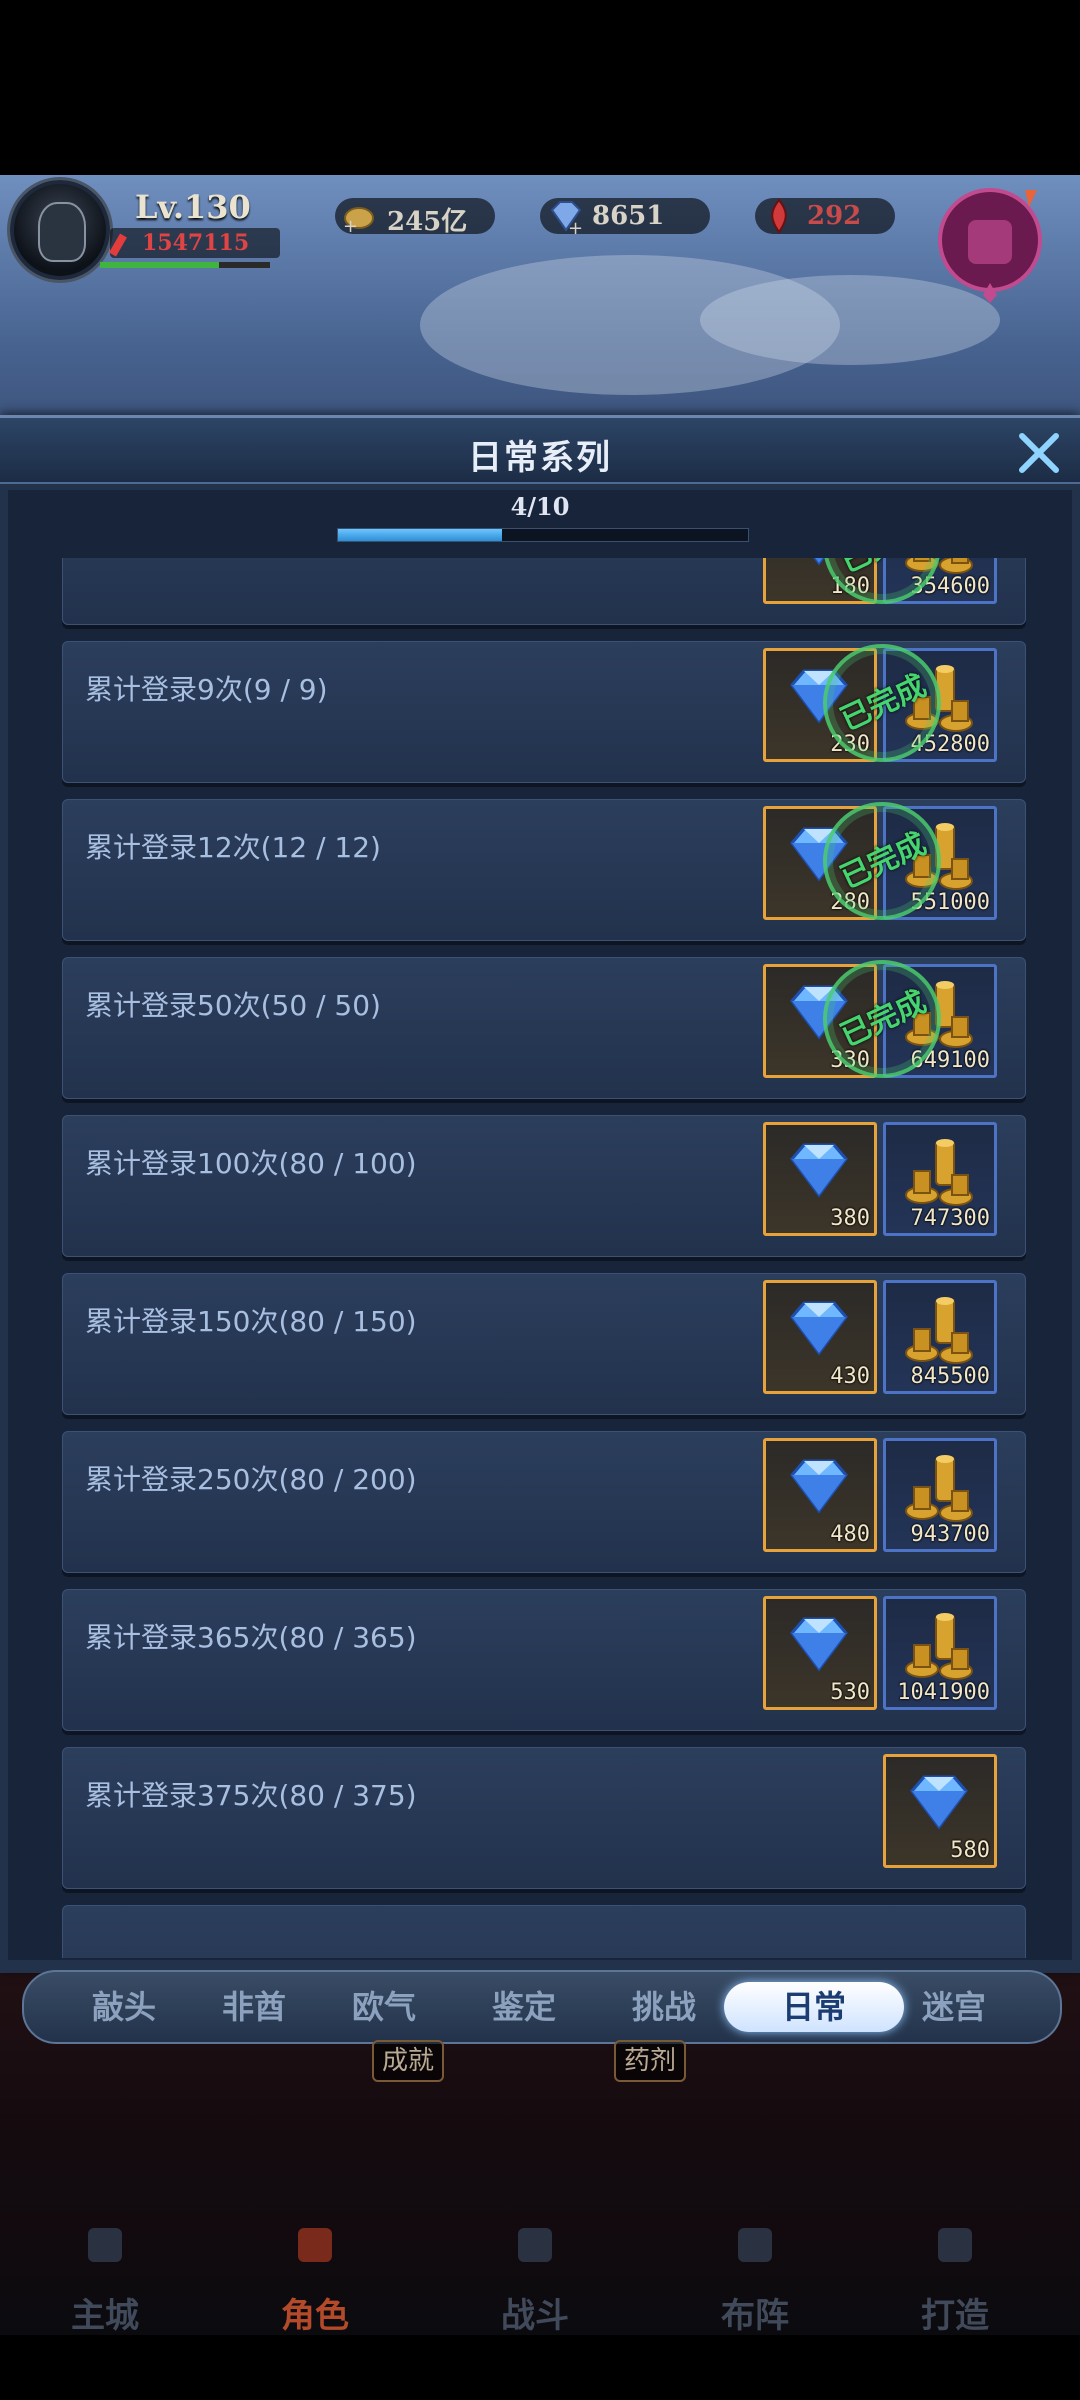 This screenshot has width=1080, height=2400. Describe the element at coordinates (105, 2245) in the screenshot. I see `castle-icon` at that location.